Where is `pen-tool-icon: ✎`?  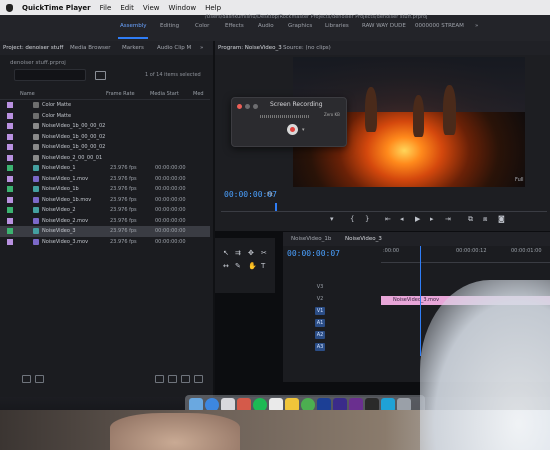
pen-tool-icon: ✎ is located at coordinates (238, 266).